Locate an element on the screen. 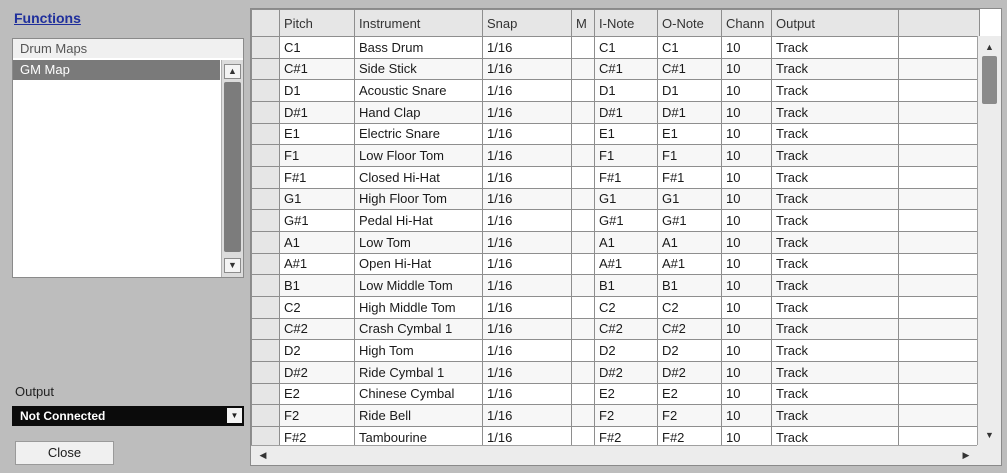 The height and width of the screenshot is (473, 1007). column-header-spare is located at coordinates (939, 23).